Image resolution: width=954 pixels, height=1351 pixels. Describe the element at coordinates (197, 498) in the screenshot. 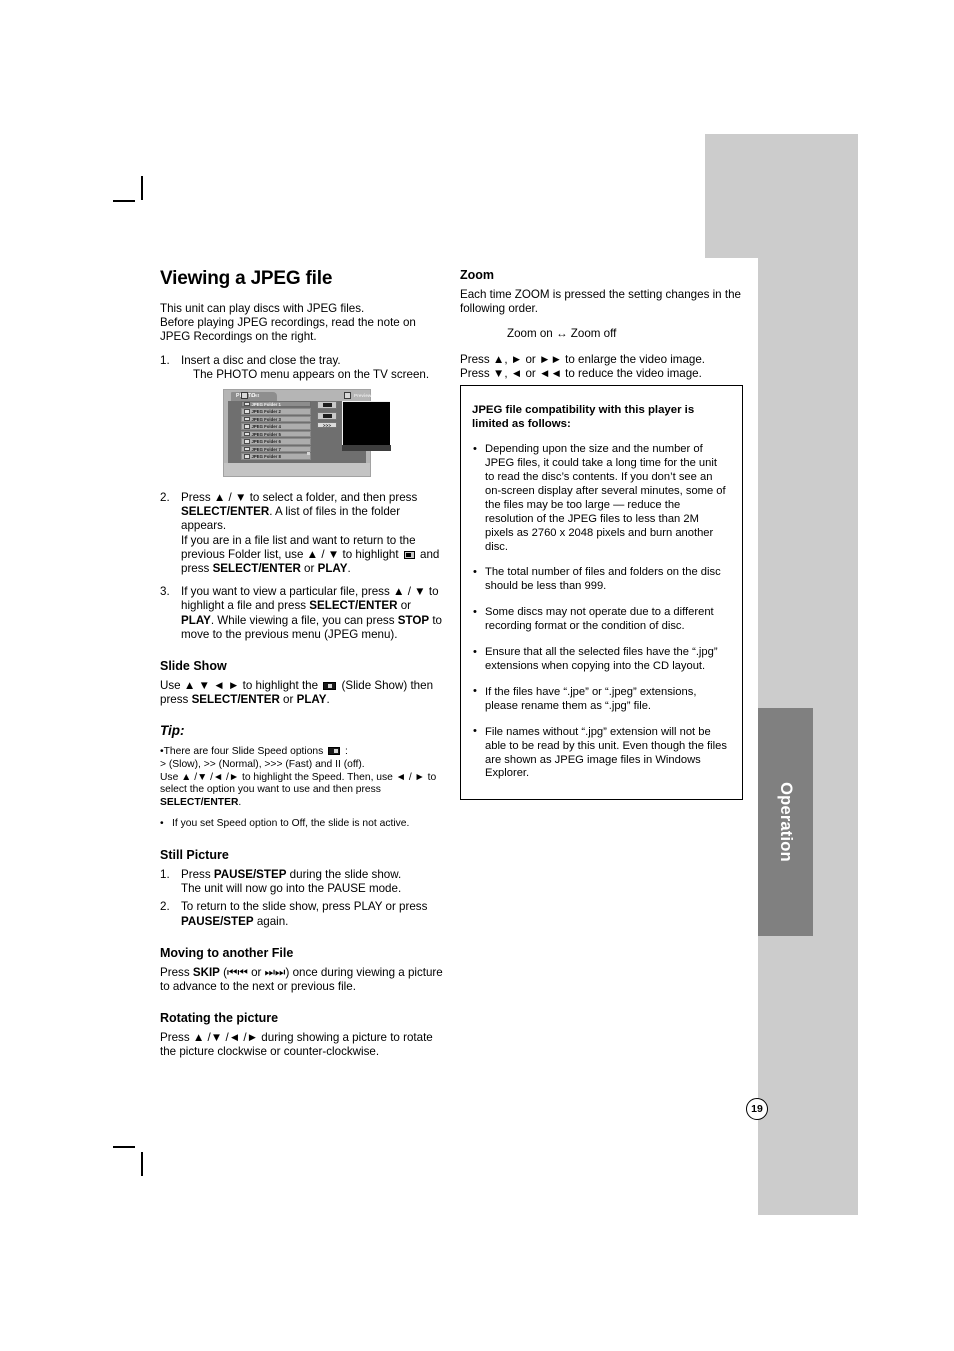

I see `step-2-t1: Press` at that location.